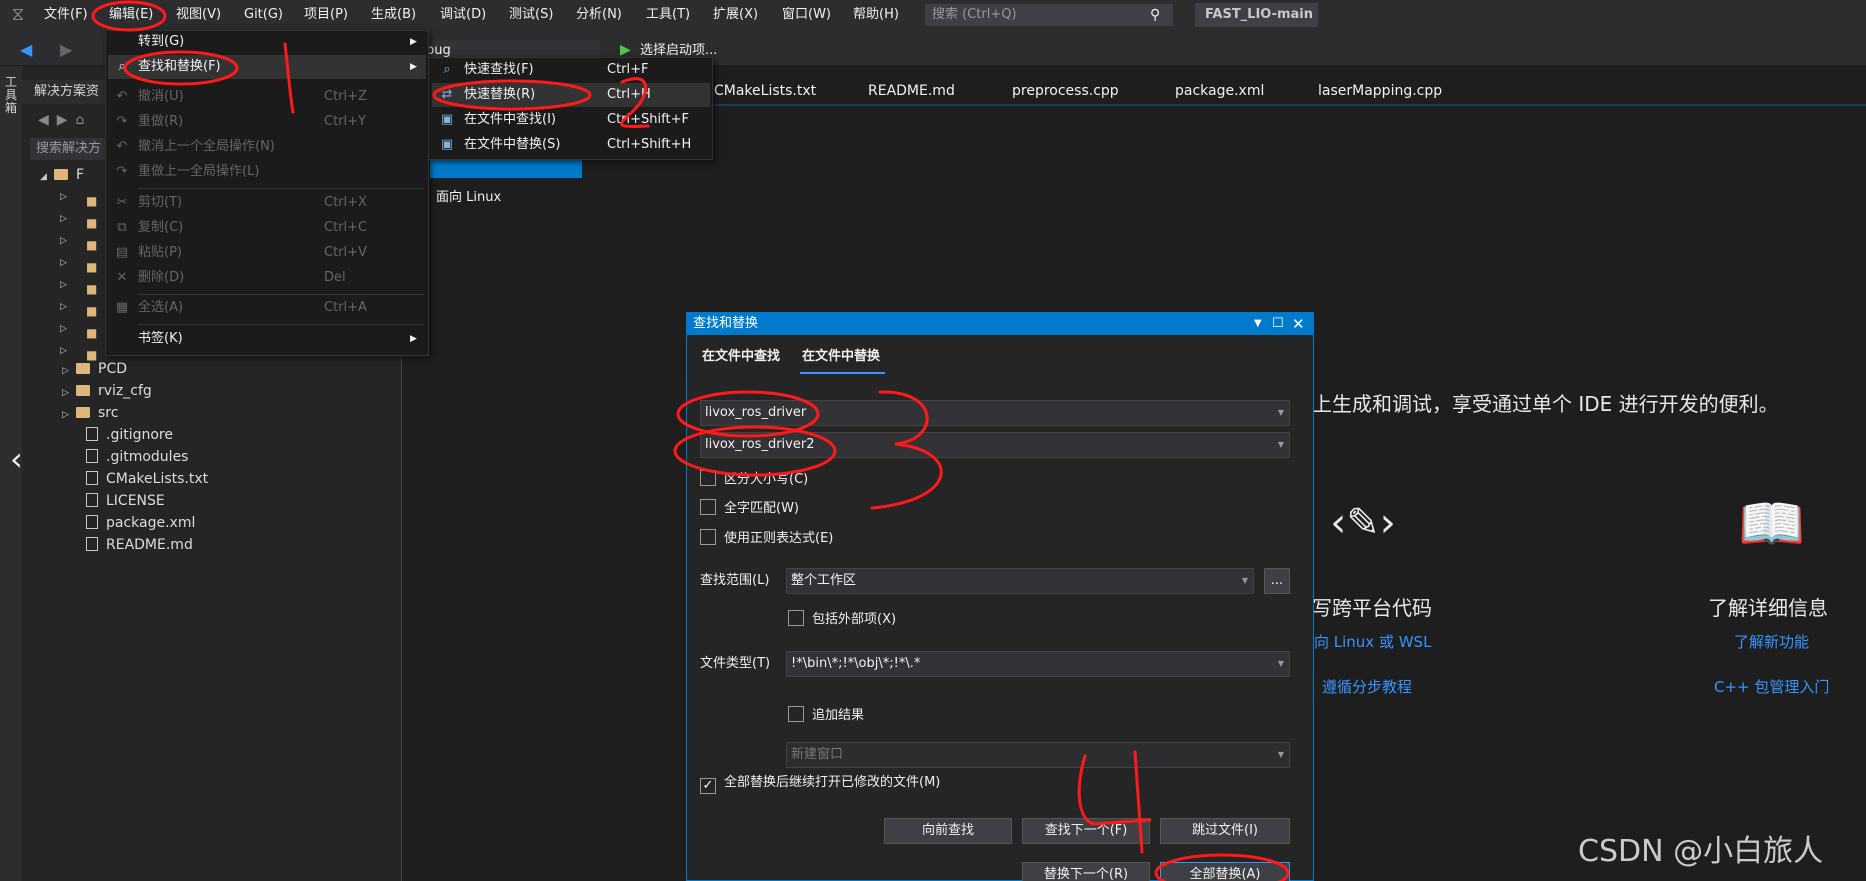 This screenshot has width=1866, height=881. What do you see at coordinates (741, 357) in the screenshot?
I see `tab-find-in-files: 在文件中查找` at bounding box center [741, 357].